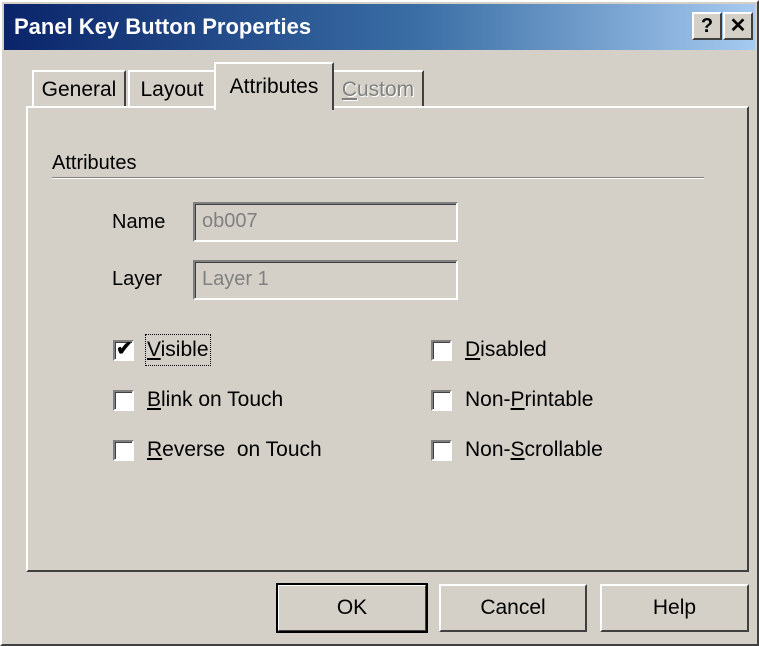  Describe the element at coordinates (674, 608) in the screenshot. I see `help-button: Help` at that location.